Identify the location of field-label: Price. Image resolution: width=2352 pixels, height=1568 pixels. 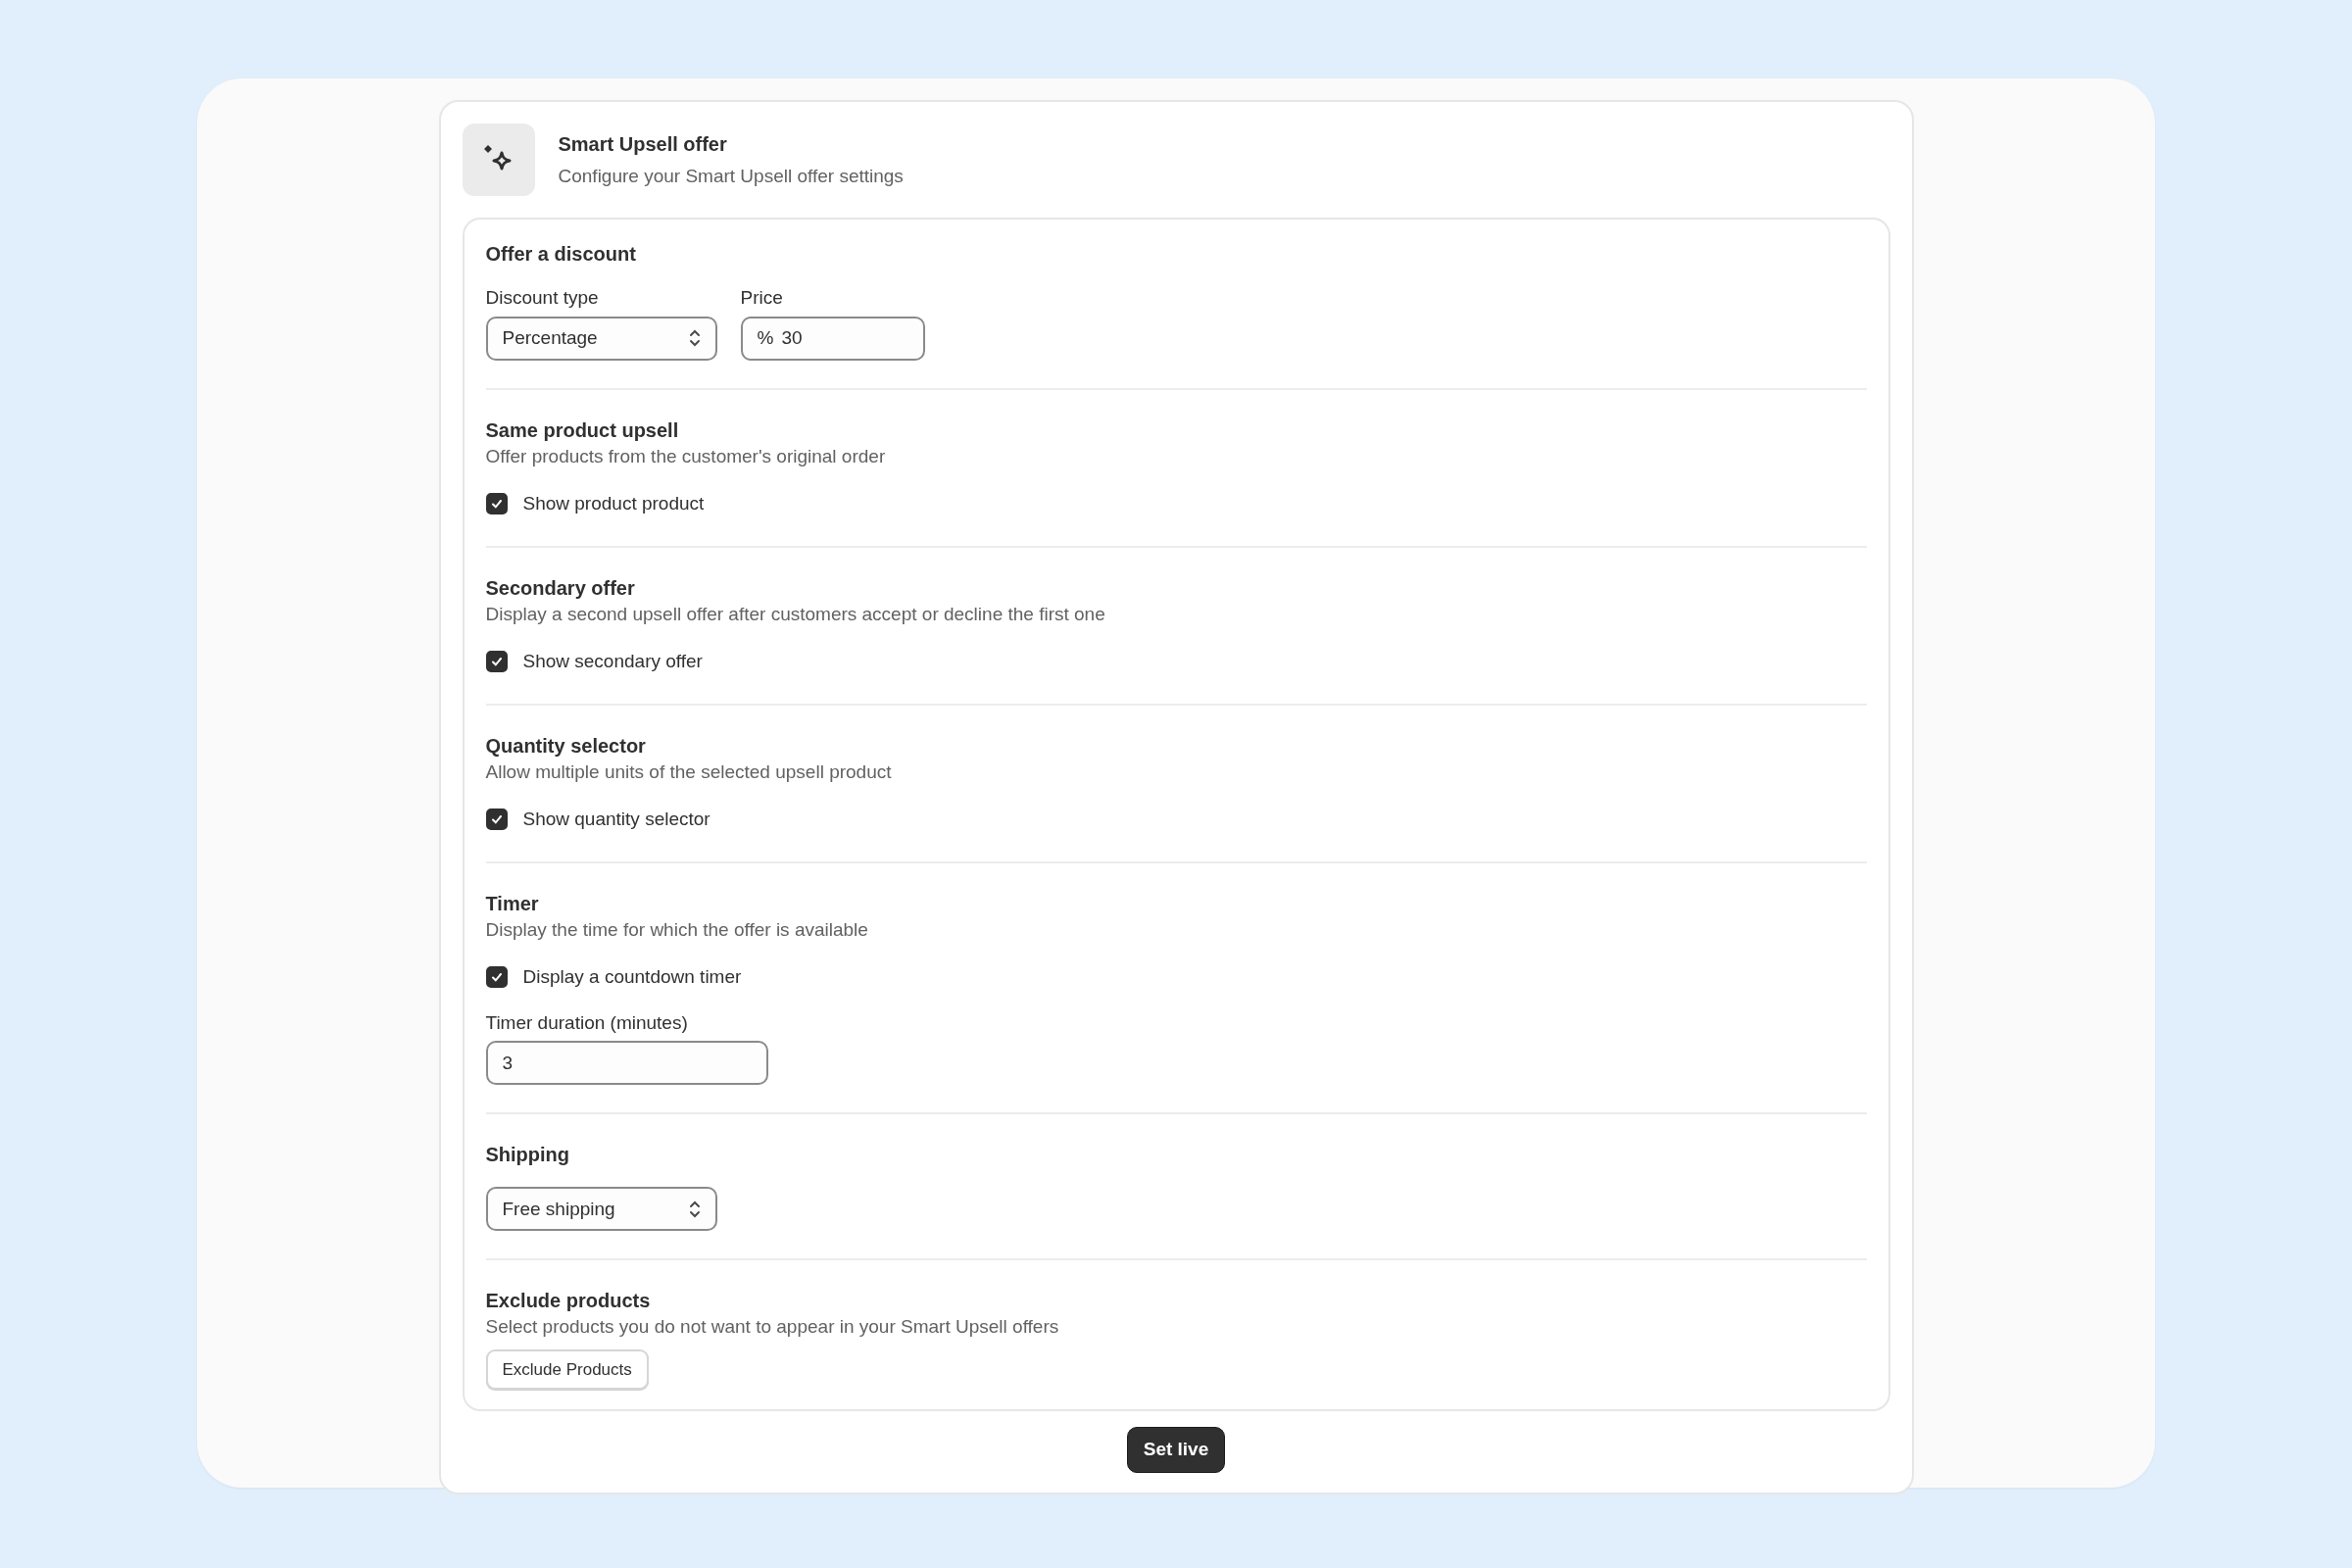
(762, 298).